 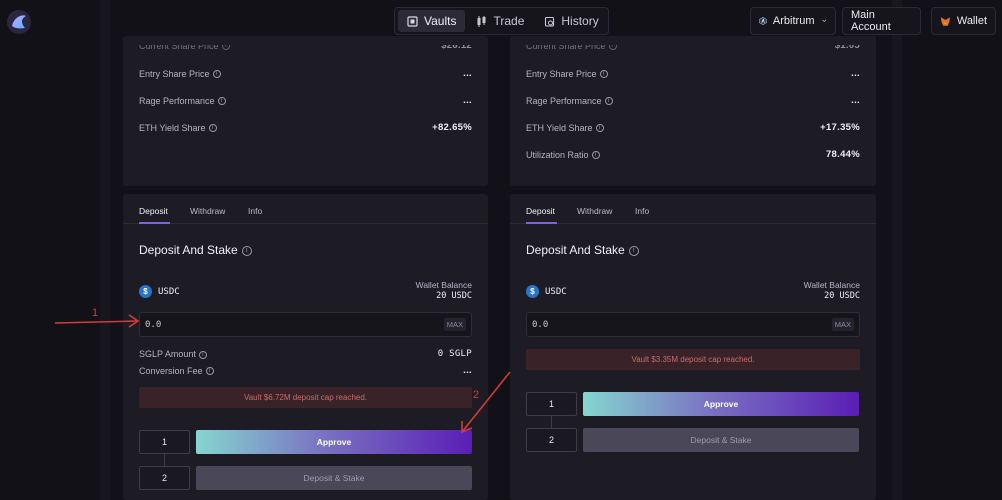 What do you see at coordinates (840, 127) in the screenshot?
I see `stat-value: +17.35%` at bounding box center [840, 127].